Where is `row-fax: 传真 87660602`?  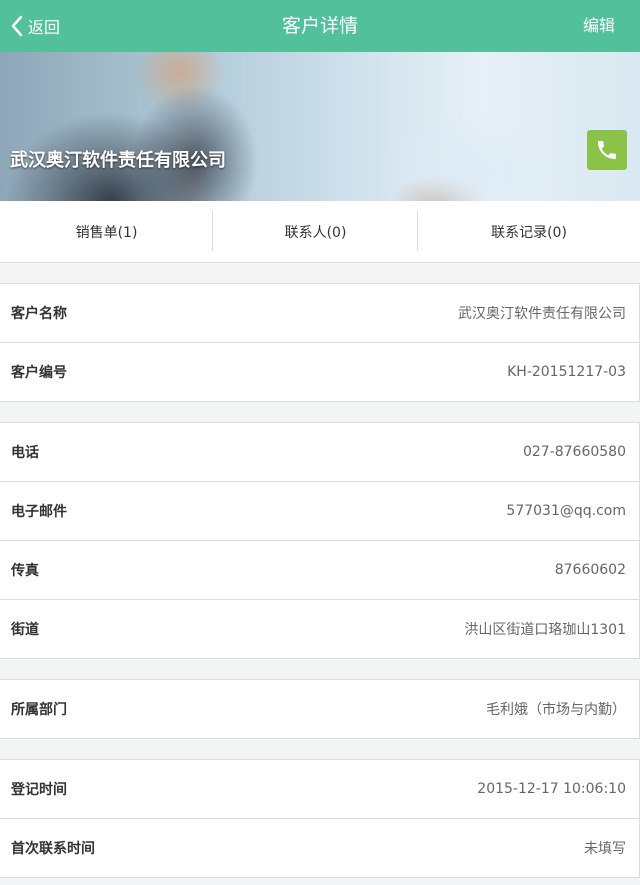
row-fax: 传真 87660602 is located at coordinates (319, 570).